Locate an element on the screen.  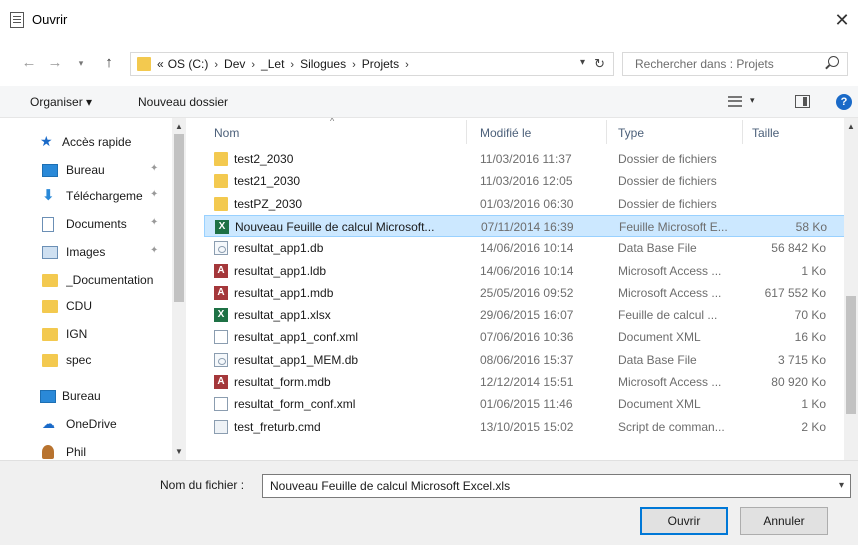
nav-item: ★ Accès rapide is located at coordinates (86, 143).